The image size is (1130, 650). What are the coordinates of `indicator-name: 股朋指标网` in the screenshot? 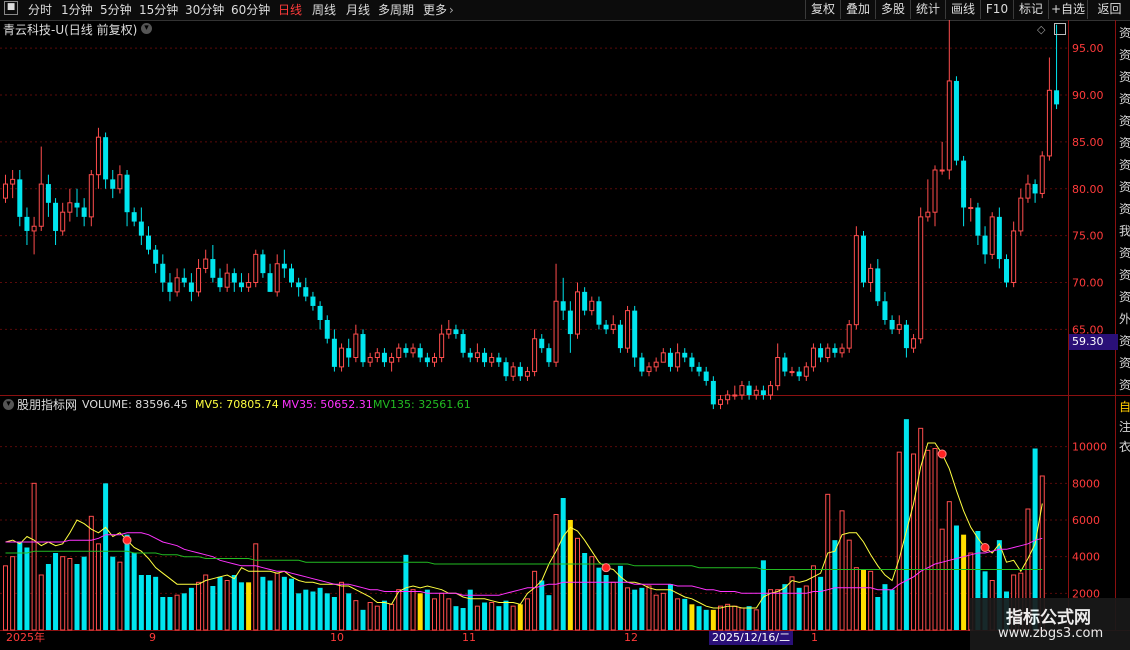 It's located at (47, 405).